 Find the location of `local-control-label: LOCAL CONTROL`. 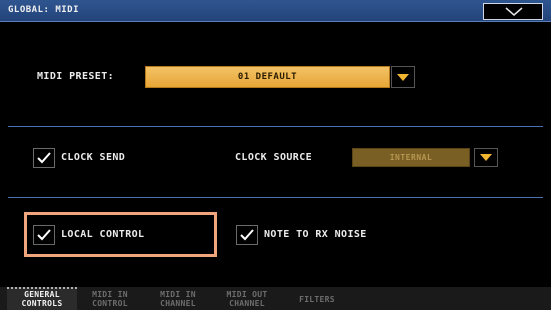

local-control-label: LOCAL CONTROL is located at coordinates (103, 234).